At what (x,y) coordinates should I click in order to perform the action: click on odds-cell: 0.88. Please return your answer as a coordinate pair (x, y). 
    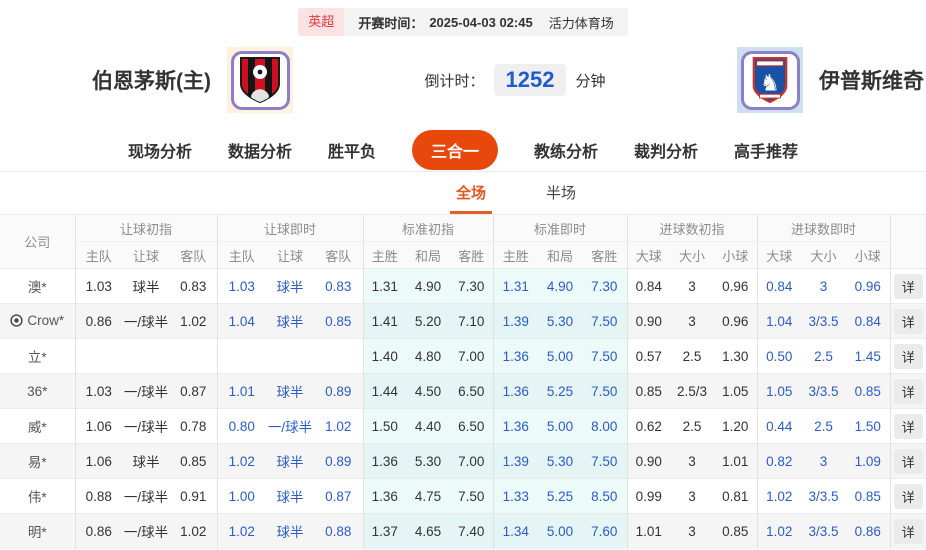
    Looking at the image, I should click on (98, 496).